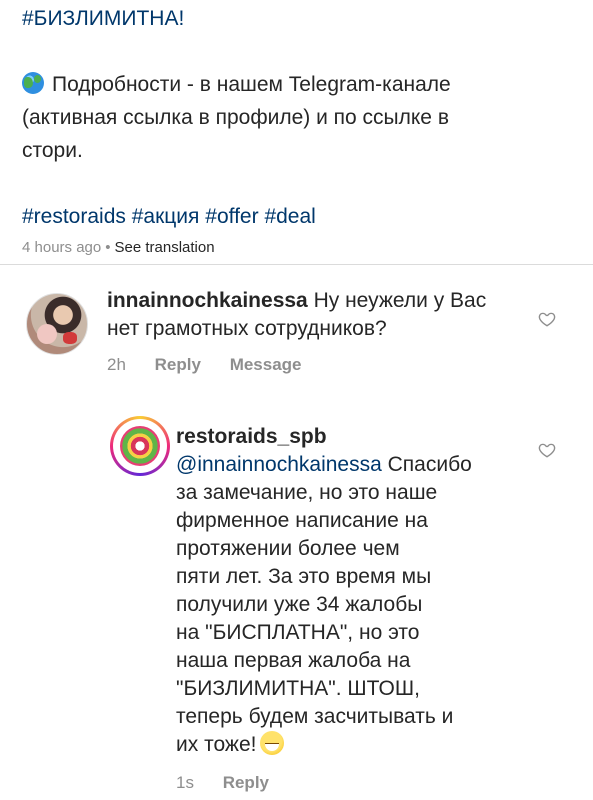  I want to click on comment-text: протяжении более чем, so click(288, 548).